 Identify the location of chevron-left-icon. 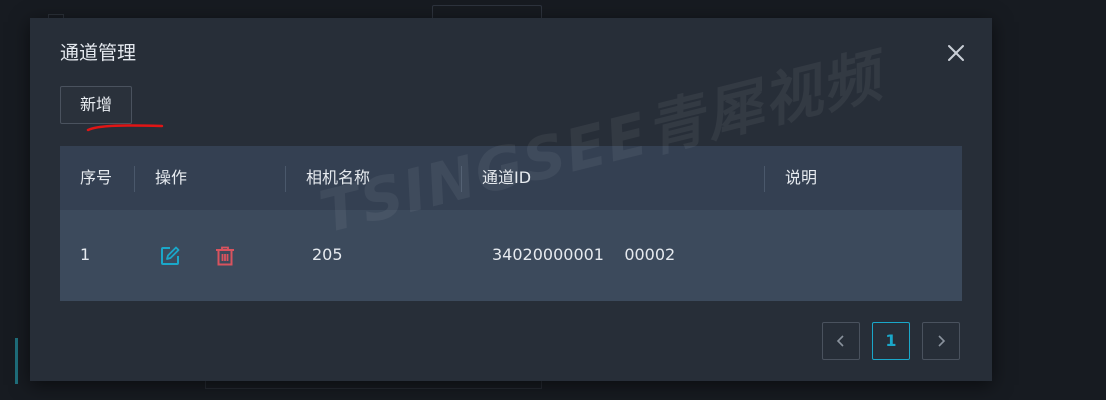
(840, 341).